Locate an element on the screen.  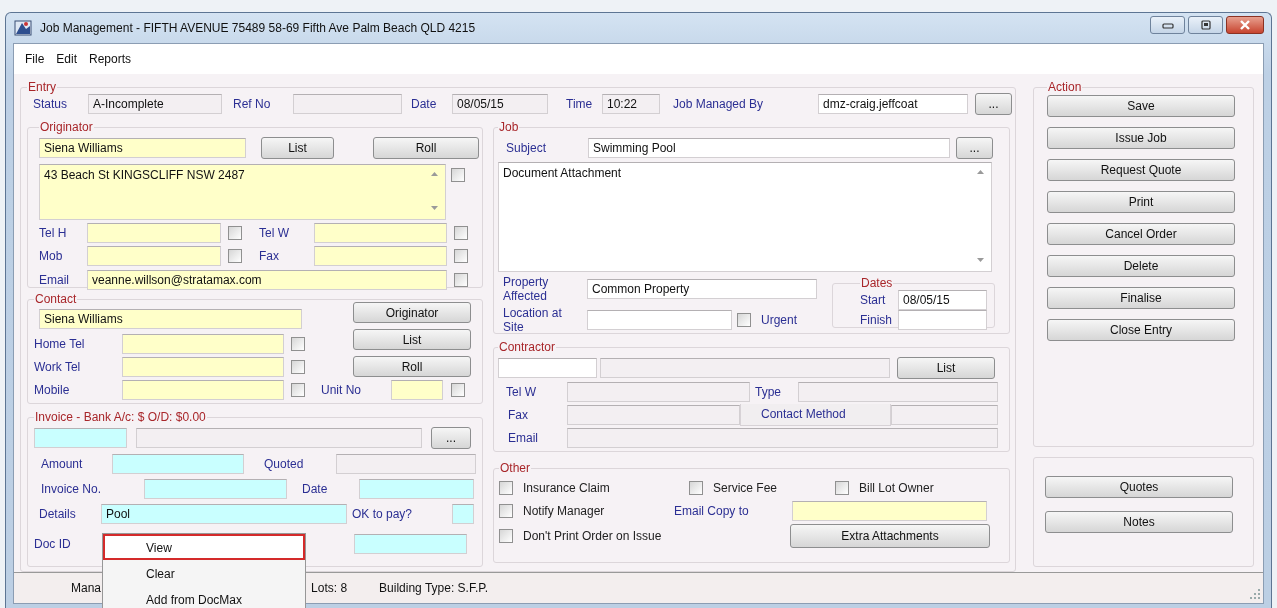
text-field: Common Property is located at coordinates (702, 289).